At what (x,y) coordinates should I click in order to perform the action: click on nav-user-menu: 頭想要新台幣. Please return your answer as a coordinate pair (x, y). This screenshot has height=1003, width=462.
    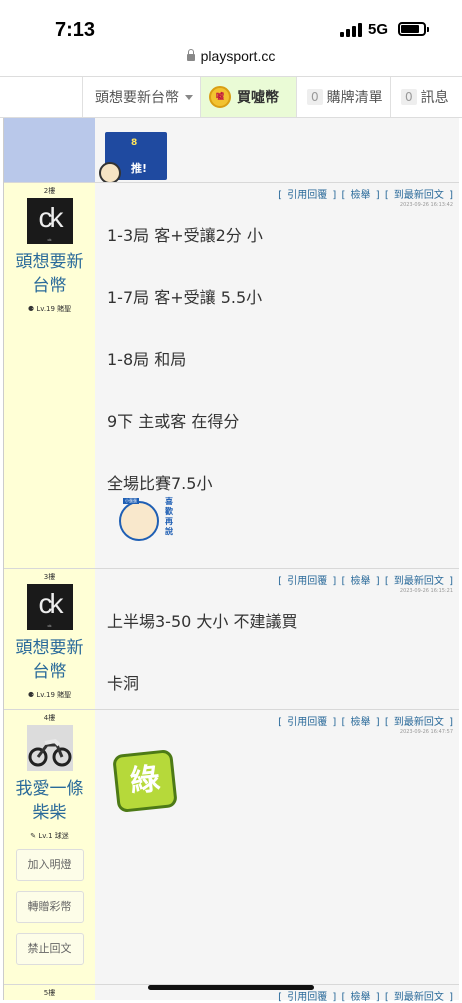
    Looking at the image, I should click on (141, 97).